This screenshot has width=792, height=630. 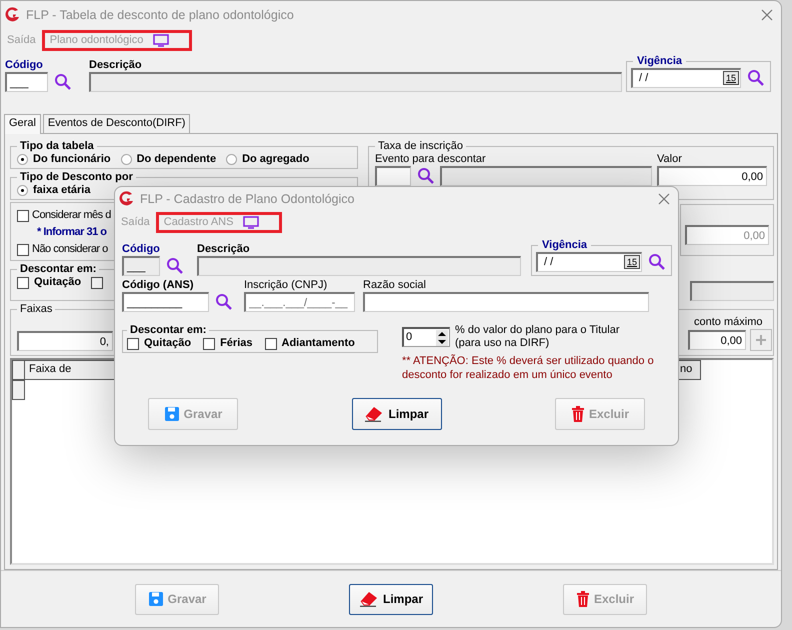 What do you see at coordinates (236, 343) in the screenshot?
I see `checkbox-label: Férias` at bounding box center [236, 343].